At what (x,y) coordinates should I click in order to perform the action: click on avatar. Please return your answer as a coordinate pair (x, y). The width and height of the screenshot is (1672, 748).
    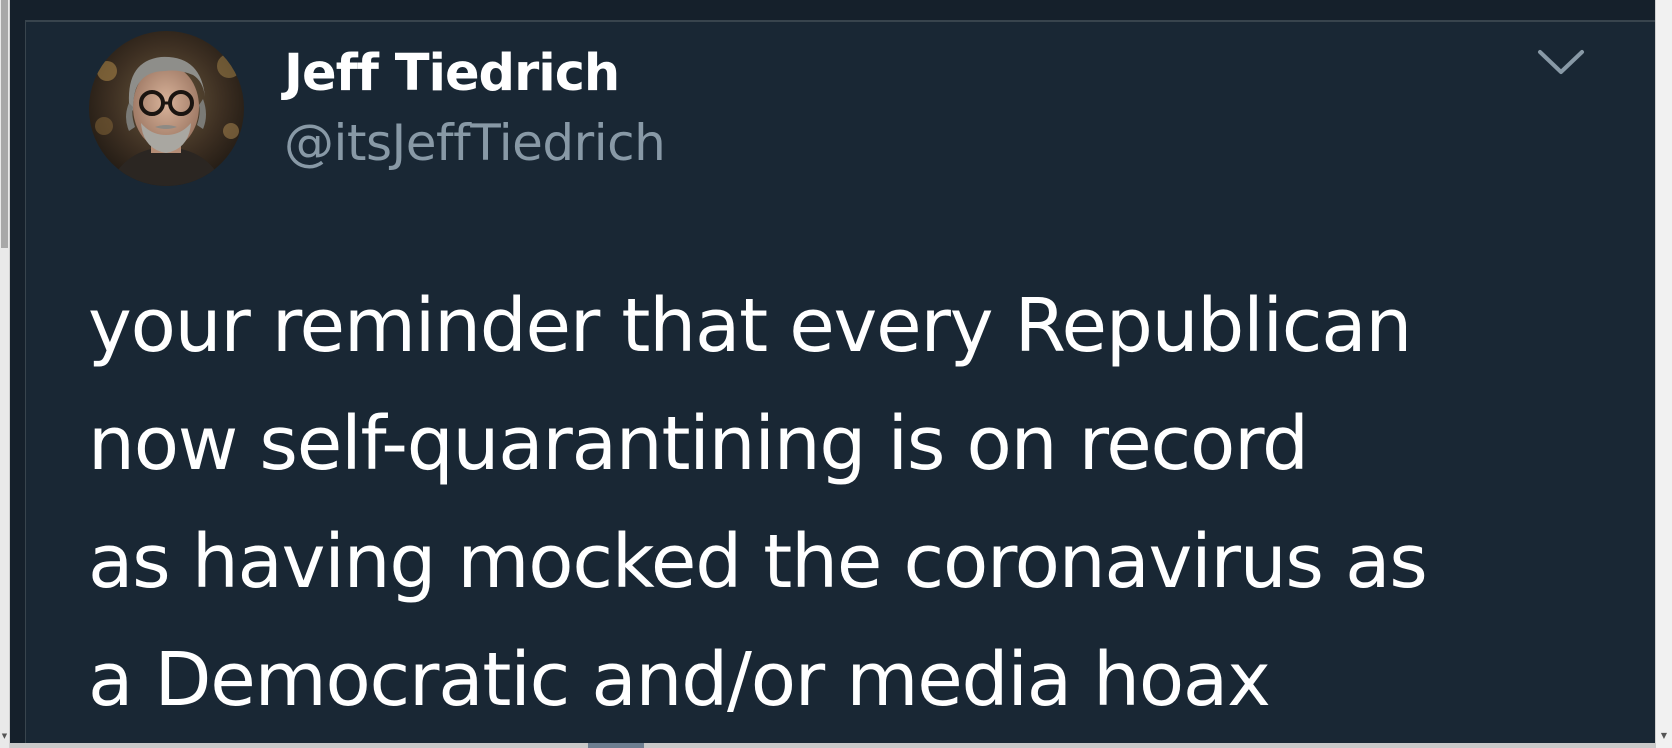
    Looking at the image, I should click on (166, 108).